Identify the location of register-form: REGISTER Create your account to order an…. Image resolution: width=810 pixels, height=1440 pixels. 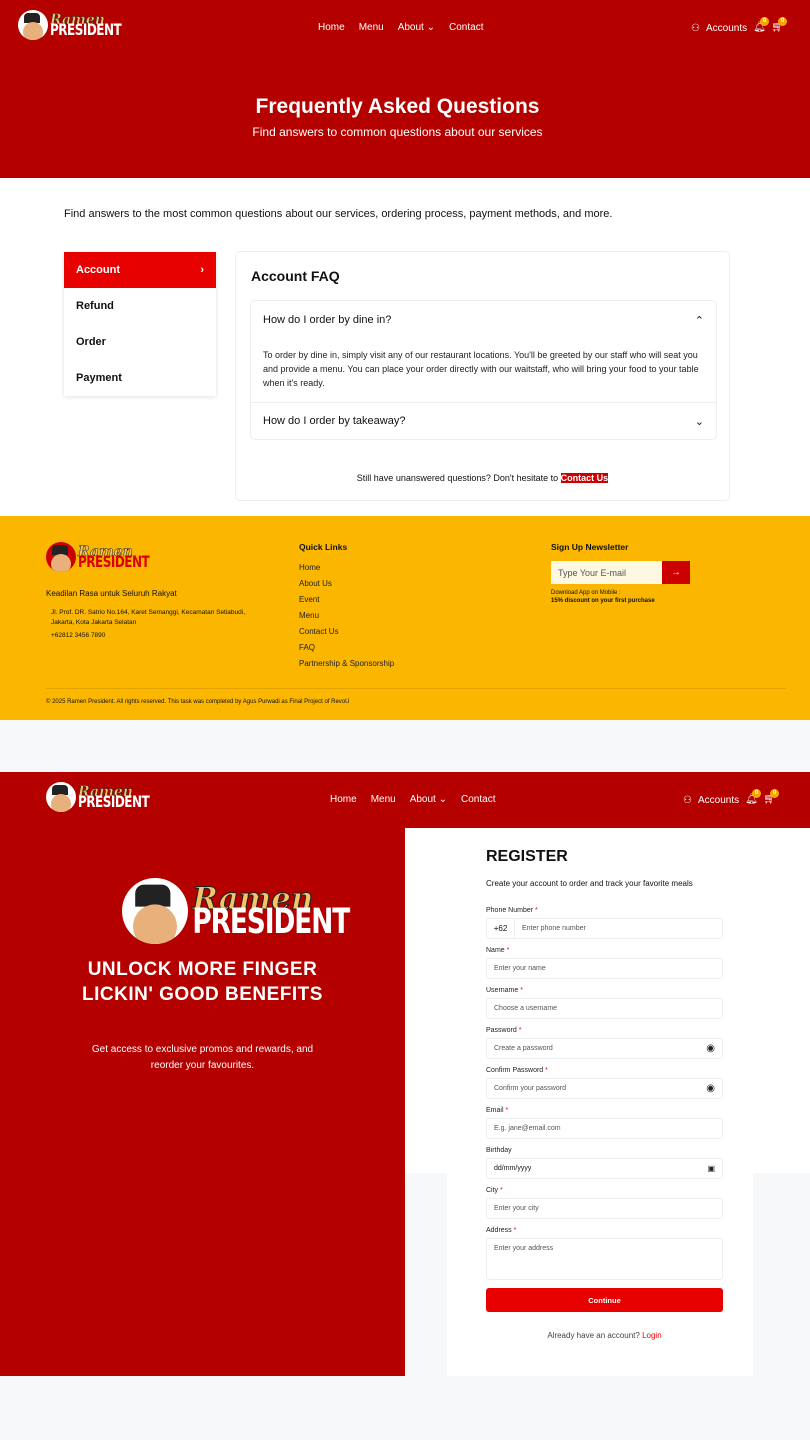
(604, 1094).